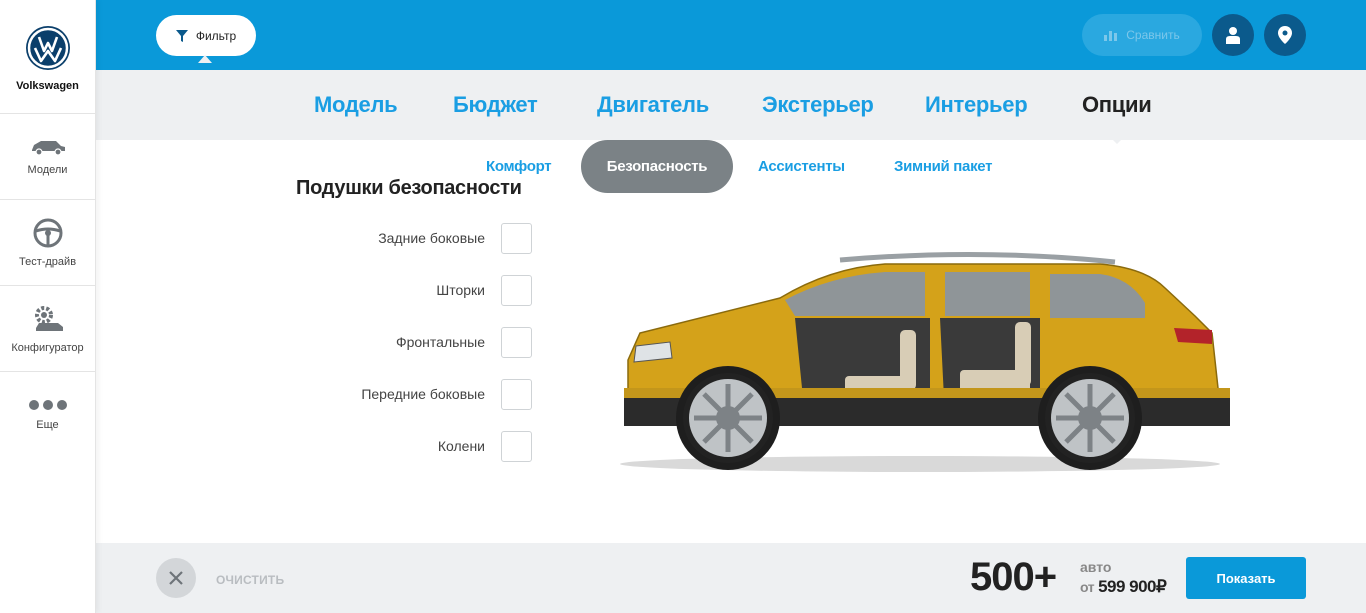 The height and width of the screenshot is (613, 1366). Describe the element at coordinates (801, 166) in the screenshot. I see `subtab-assistants: Ассистенты` at that location.